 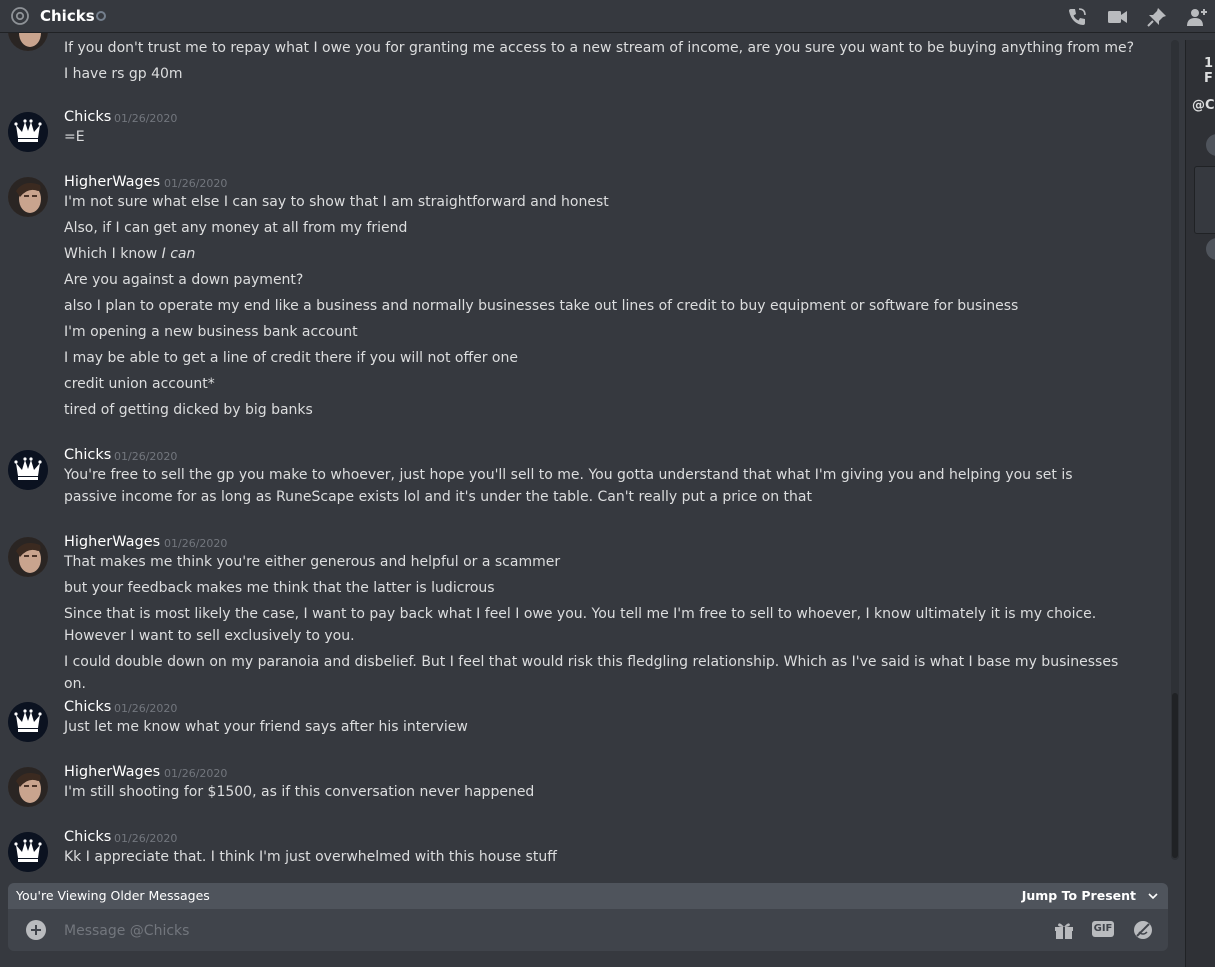 What do you see at coordinates (604, 280) in the screenshot?
I see `message-text: Are you against a down payment?` at bounding box center [604, 280].